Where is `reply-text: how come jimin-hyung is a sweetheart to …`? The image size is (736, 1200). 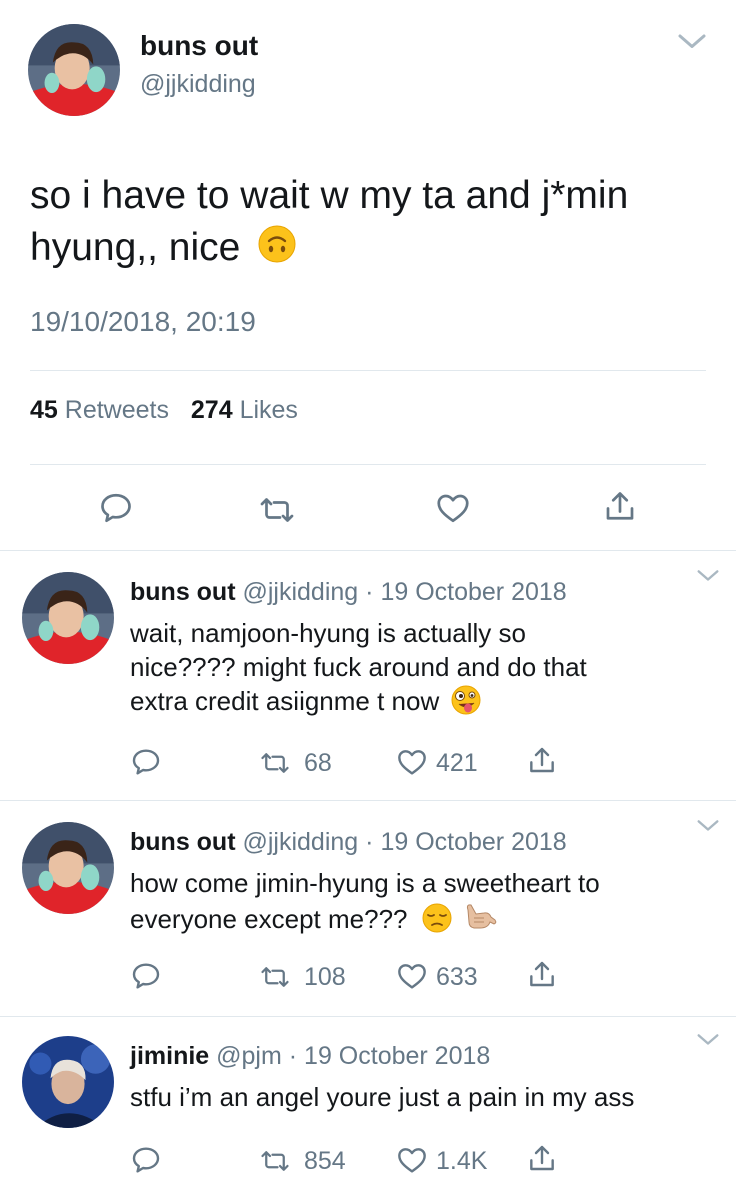
reply-text: how come jimin-hyung is a sweetheart to … is located at coordinates (365, 904).